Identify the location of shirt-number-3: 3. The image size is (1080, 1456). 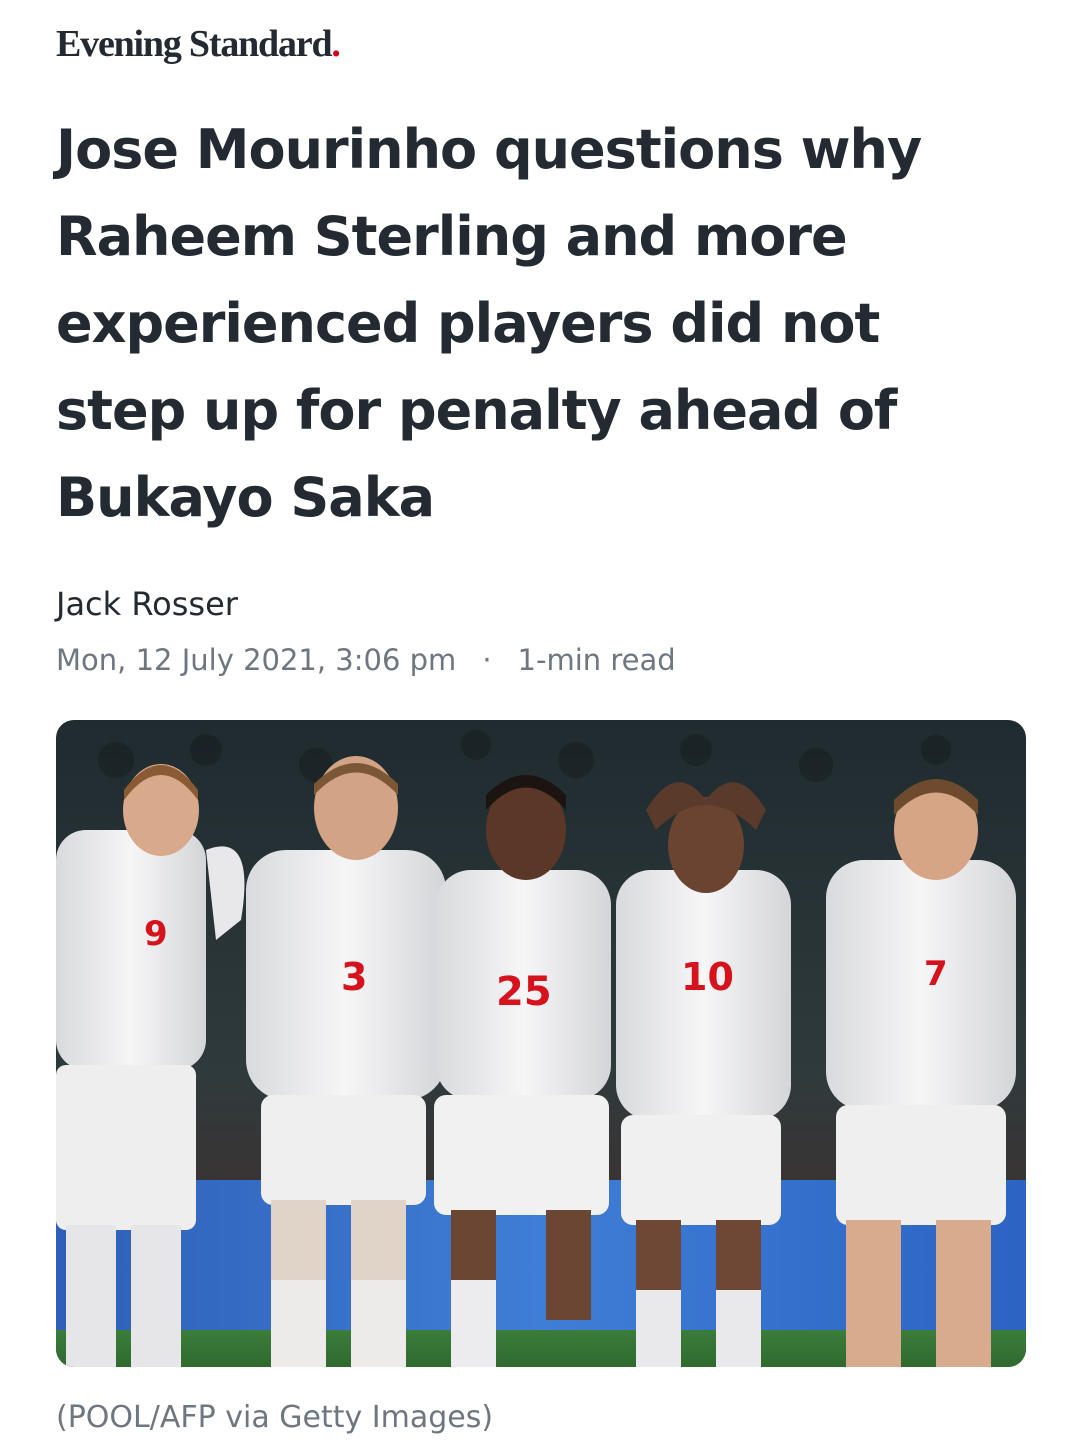
(354, 977).